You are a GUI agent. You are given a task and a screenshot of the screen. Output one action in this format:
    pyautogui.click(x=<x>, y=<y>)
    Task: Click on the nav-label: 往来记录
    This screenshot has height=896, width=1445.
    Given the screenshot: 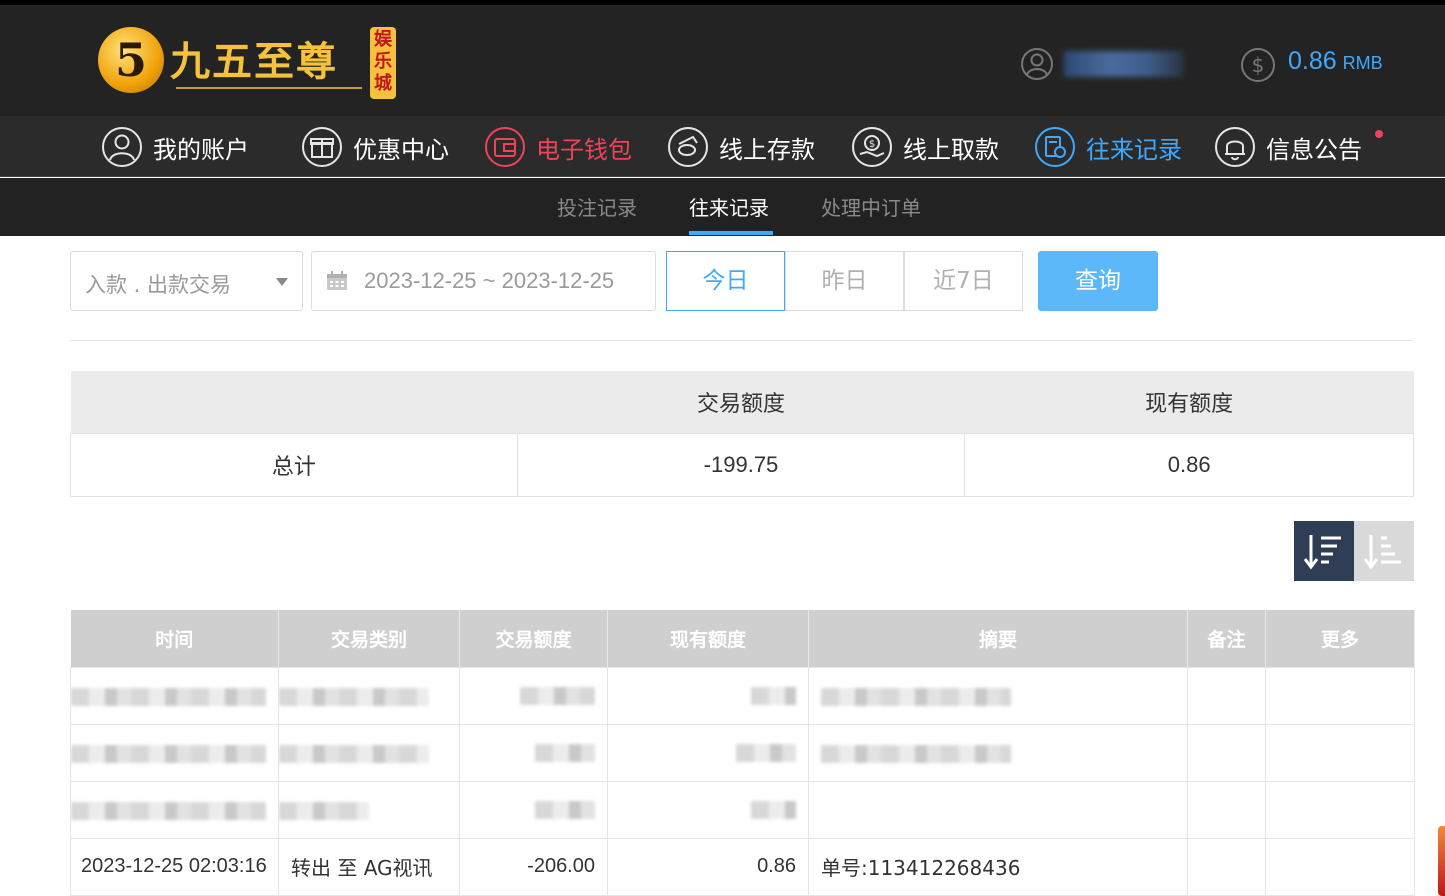 What is the action you would take?
    pyautogui.click(x=1134, y=149)
    